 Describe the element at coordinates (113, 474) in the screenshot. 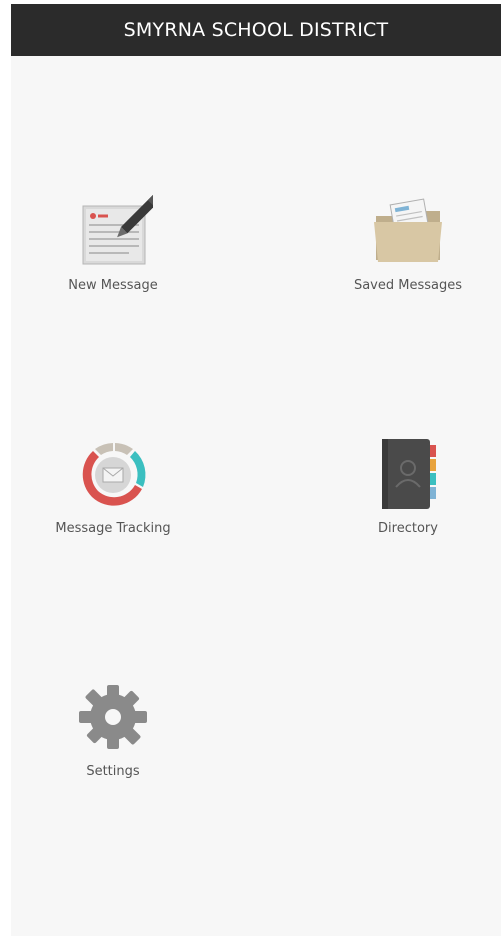

I see `message-tracking-icon` at that location.